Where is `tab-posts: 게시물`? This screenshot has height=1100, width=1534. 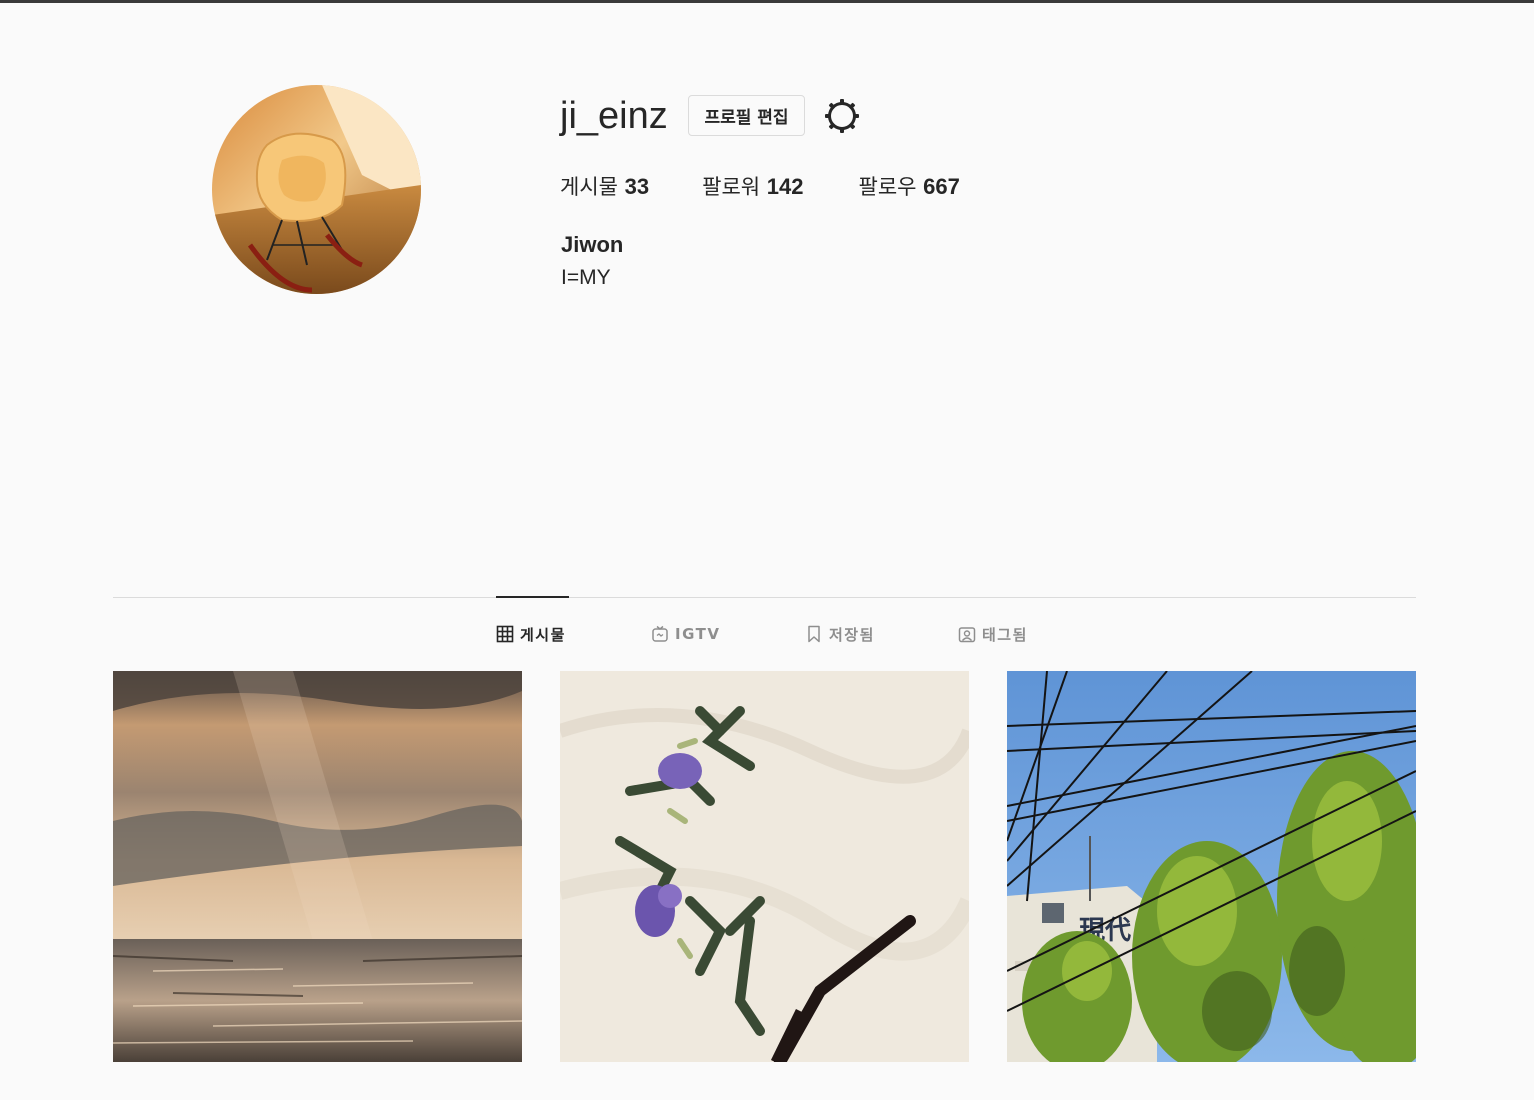
tab-posts: 게시물 is located at coordinates (531, 634).